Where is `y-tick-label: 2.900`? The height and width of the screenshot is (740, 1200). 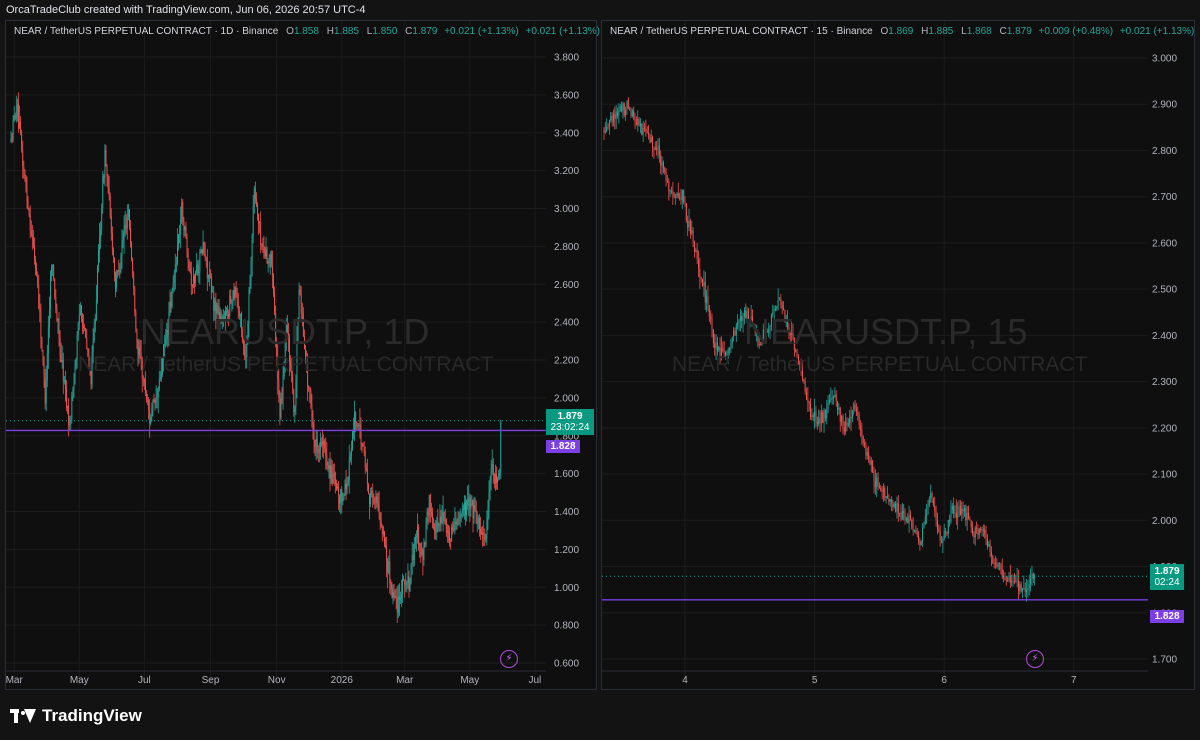 y-tick-label: 2.900 is located at coordinates (1164, 105).